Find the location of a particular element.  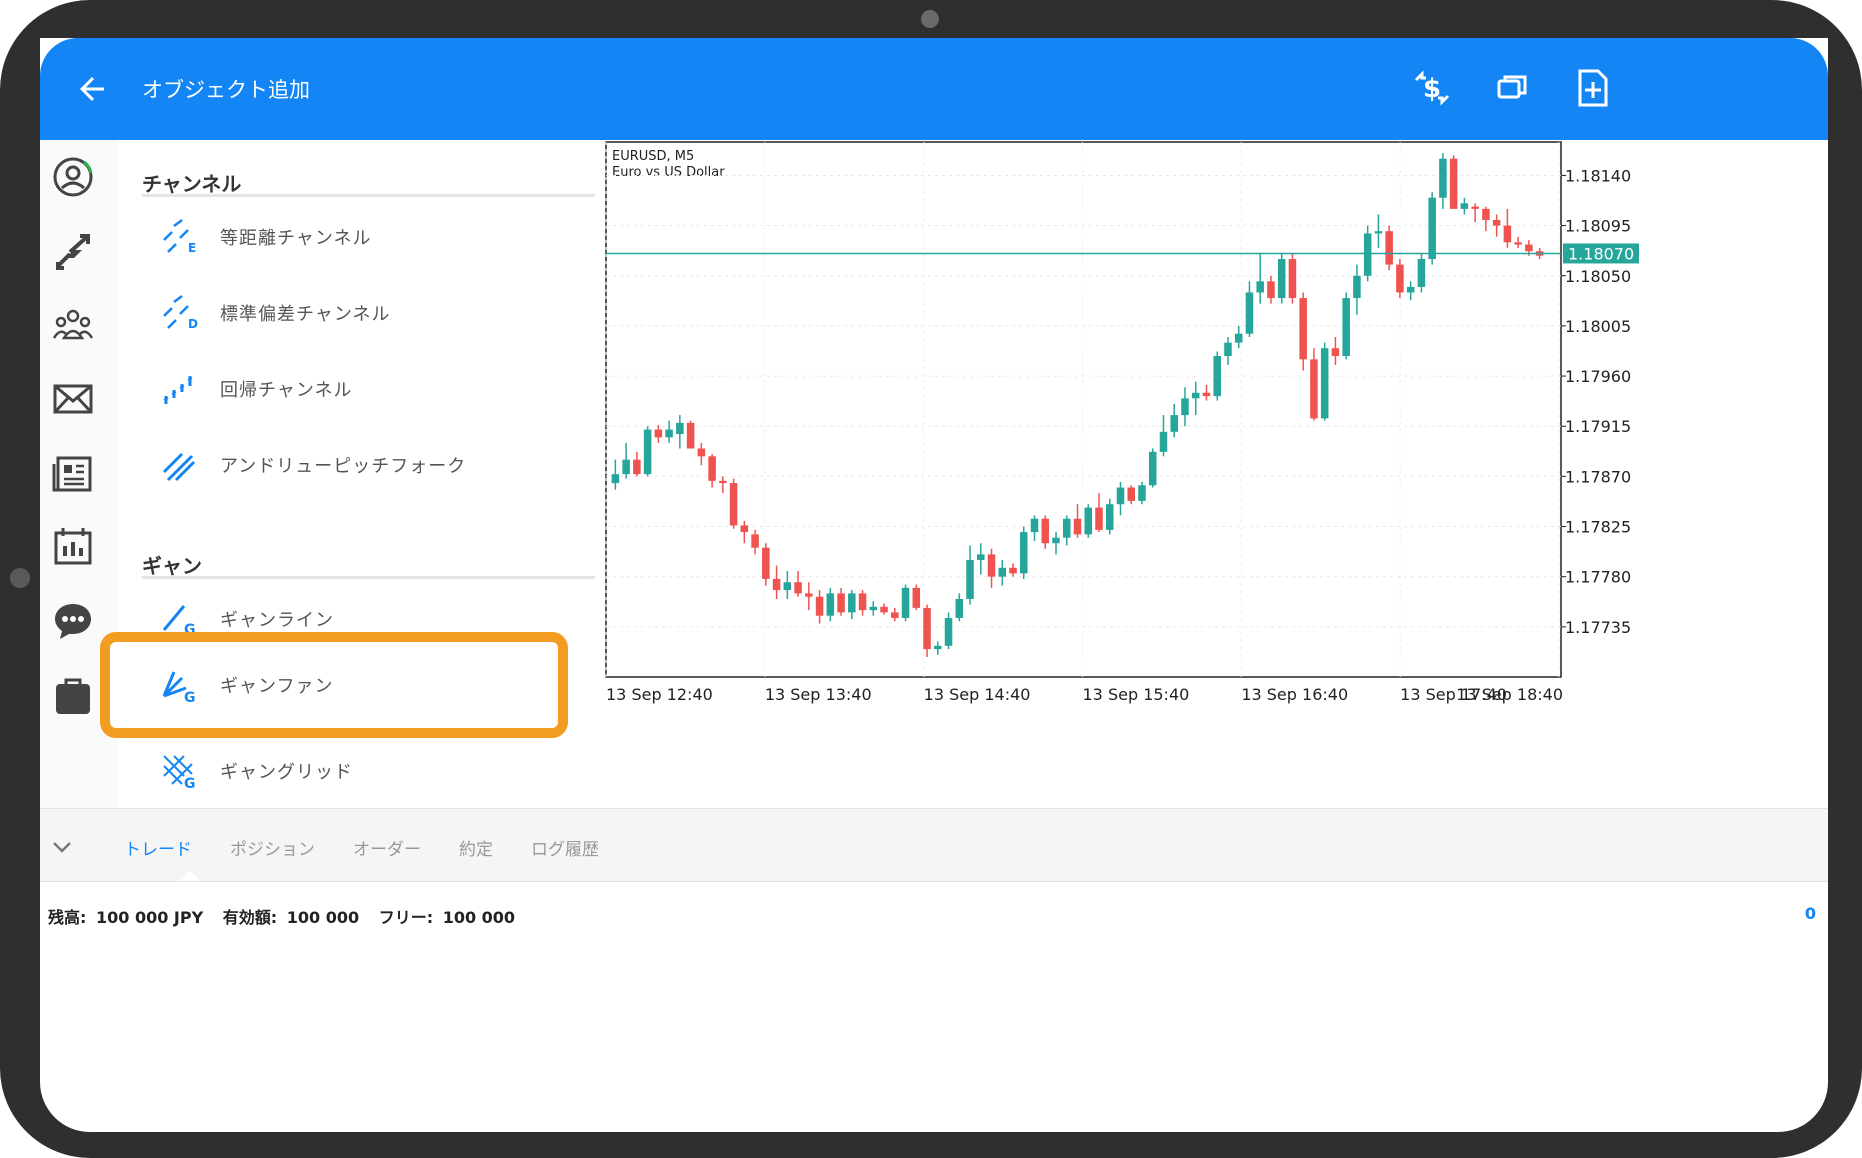

free-margin-value: 100 000 is located at coordinates (479, 917).